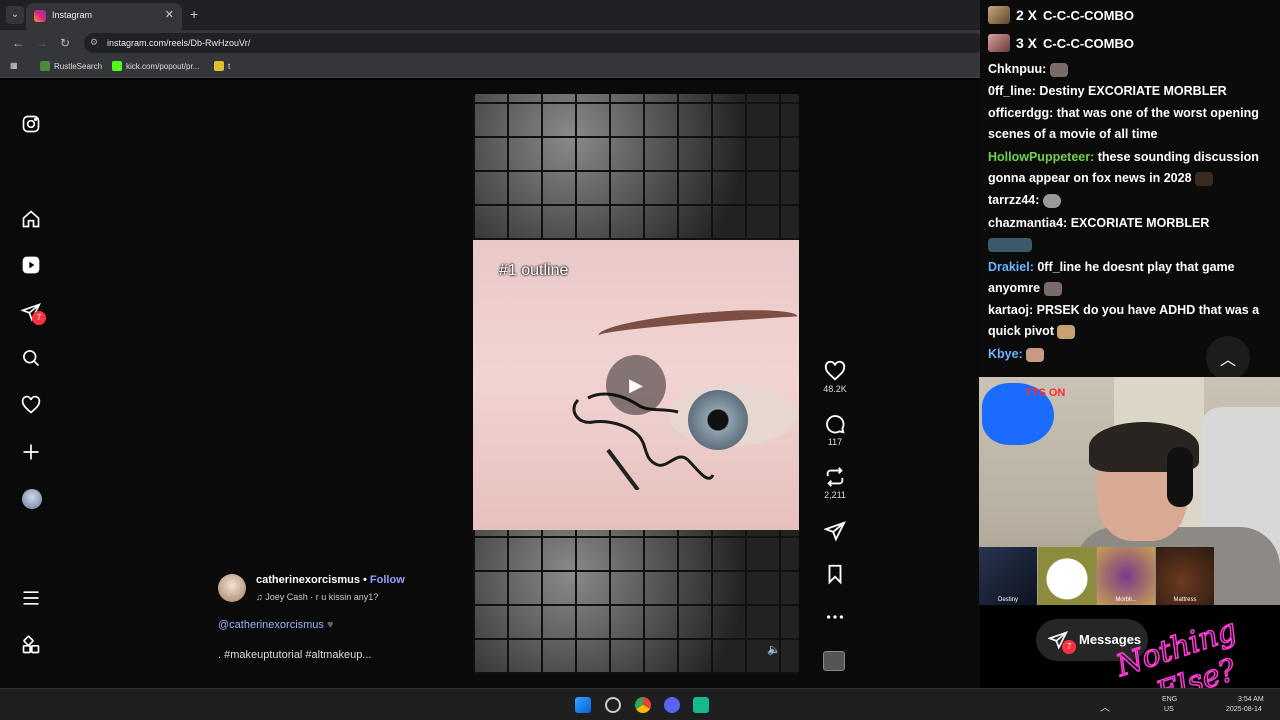 This screenshot has width=1280, height=720. What do you see at coordinates (1251, 699) in the screenshot?
I see `clock-time: 3:54 AM` at bounding box center [1251, 699].